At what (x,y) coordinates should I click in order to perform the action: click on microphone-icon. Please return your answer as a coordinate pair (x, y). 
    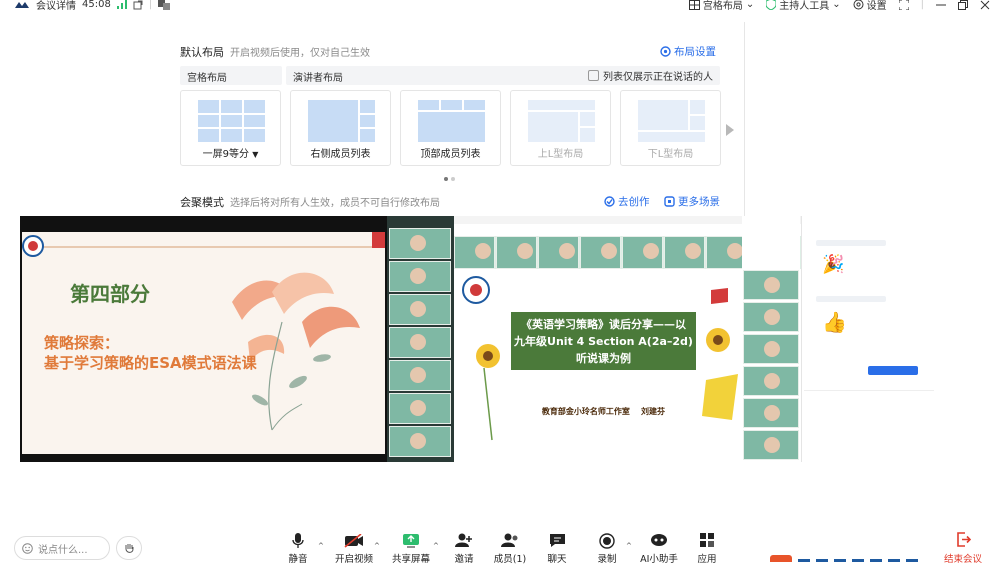
    Looking at the image, I should click on (298, 540).